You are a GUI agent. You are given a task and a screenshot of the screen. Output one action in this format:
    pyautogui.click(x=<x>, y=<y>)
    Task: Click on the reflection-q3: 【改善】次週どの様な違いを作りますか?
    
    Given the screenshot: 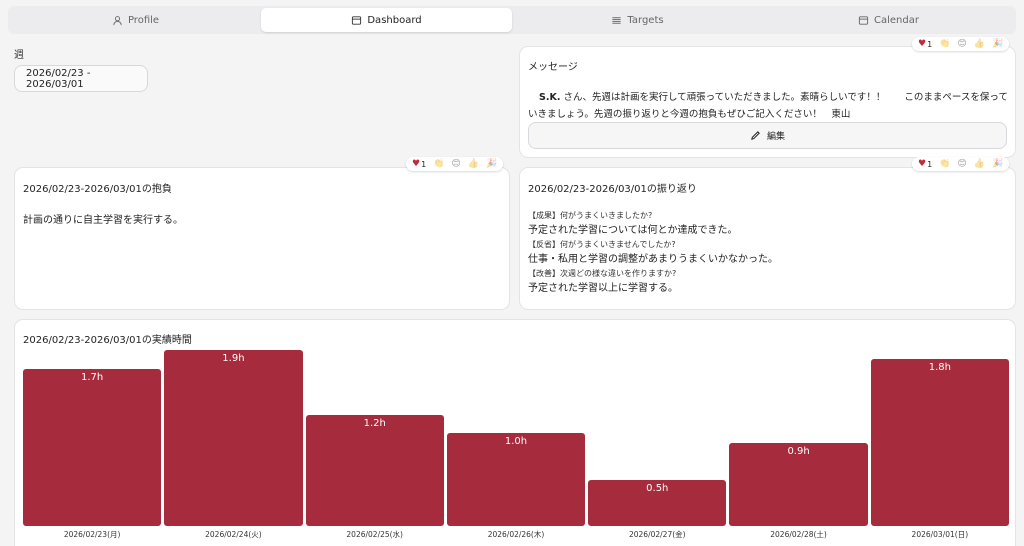 What is the action you would take?
    pyautogui.click(x=602, y=273)
    